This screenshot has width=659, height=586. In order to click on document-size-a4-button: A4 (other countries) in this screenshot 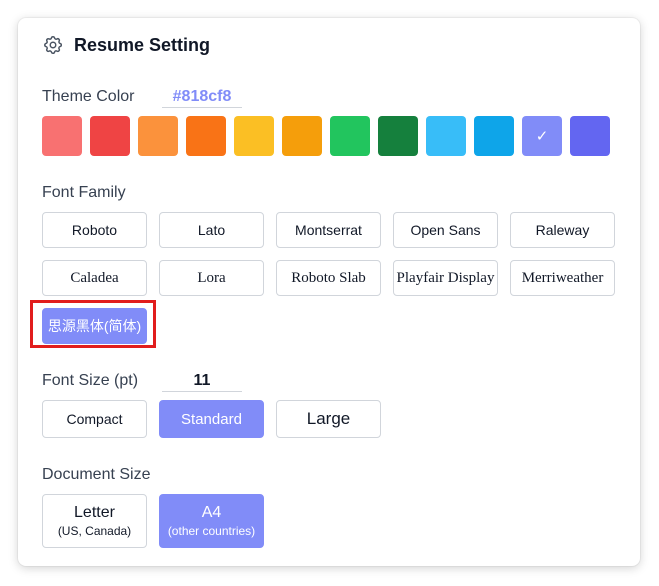, I will do `click(211, 521)`.